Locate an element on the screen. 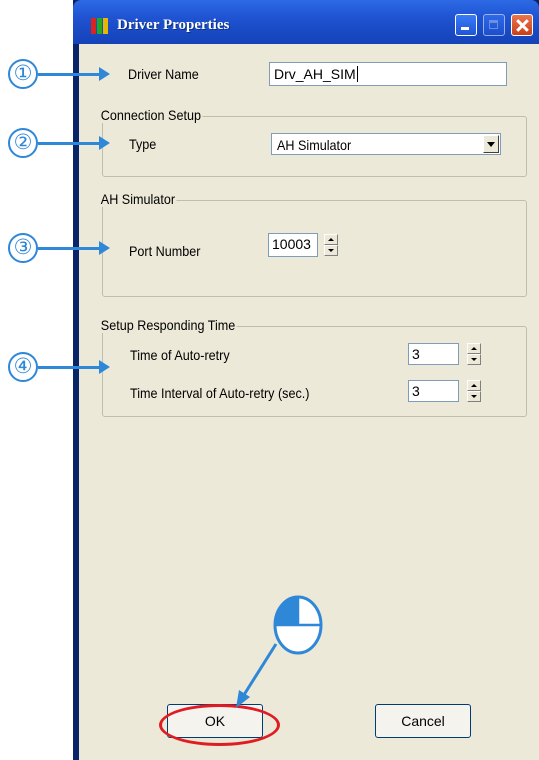 Image resolution: width=539 pixels, height=760 pixels. callout-1-arrow is located at coordinates (69, 74).